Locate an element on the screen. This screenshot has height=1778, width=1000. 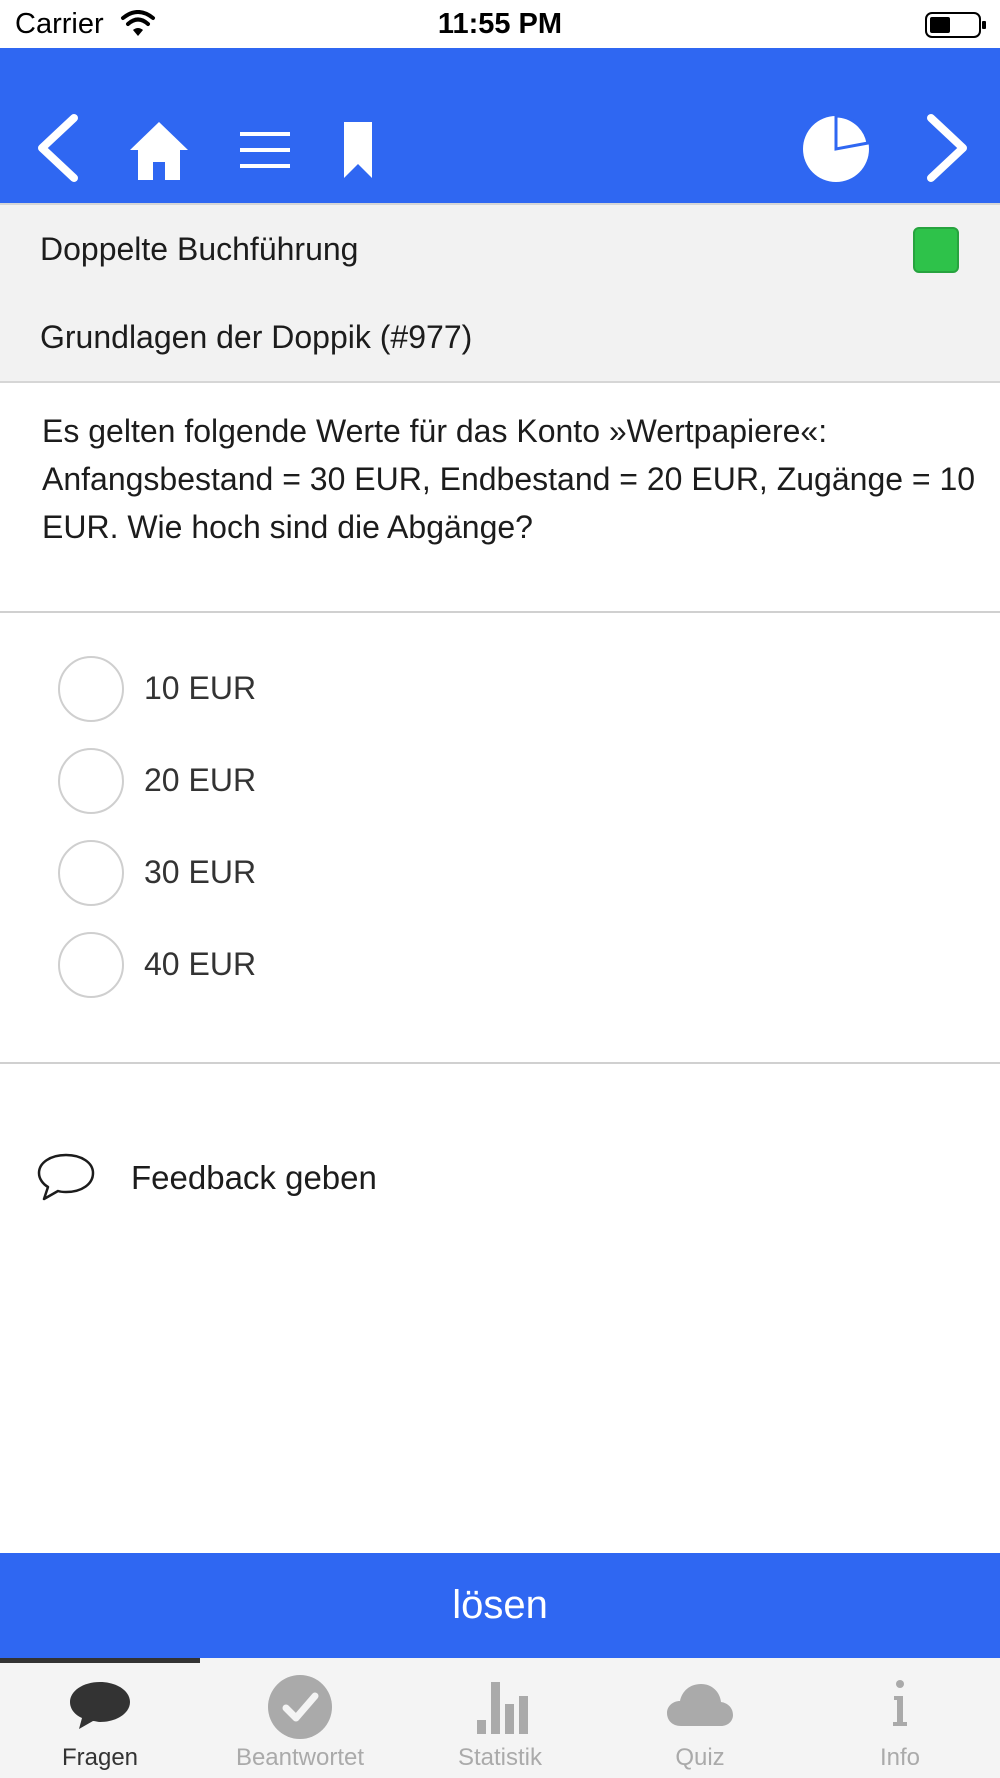
status-bar: Carrier 11:55 PM is located at coordinates (500, 24).